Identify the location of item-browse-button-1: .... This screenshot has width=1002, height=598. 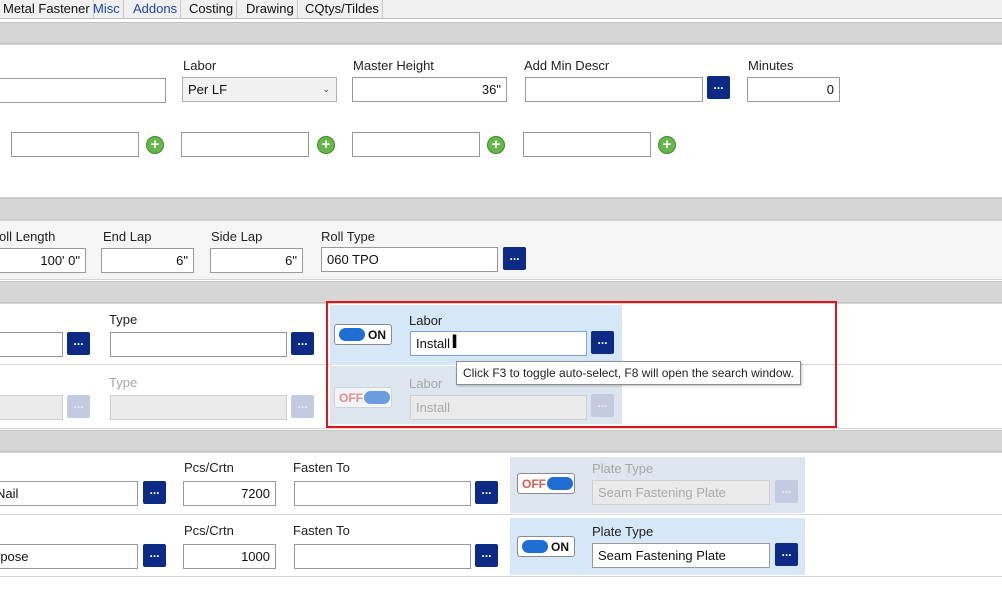
(78, 343).